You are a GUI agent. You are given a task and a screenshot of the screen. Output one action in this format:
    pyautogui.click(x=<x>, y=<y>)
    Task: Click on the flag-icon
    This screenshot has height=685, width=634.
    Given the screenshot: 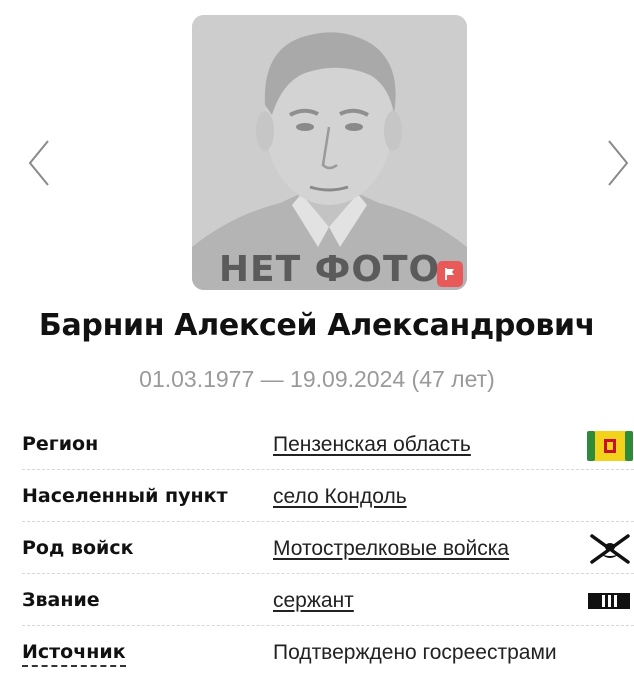 What is the action you would take?
    pyautogui.click(x=449, y=274)
    